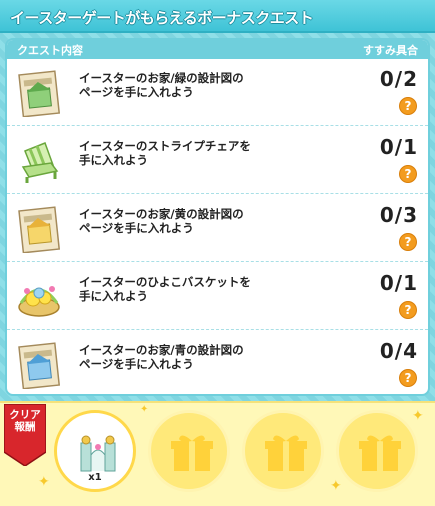 The image size is (435, 506). Describe the element at coordinates (95, 477) in the screenshot. I see `reward-quantity: x1` at that location.